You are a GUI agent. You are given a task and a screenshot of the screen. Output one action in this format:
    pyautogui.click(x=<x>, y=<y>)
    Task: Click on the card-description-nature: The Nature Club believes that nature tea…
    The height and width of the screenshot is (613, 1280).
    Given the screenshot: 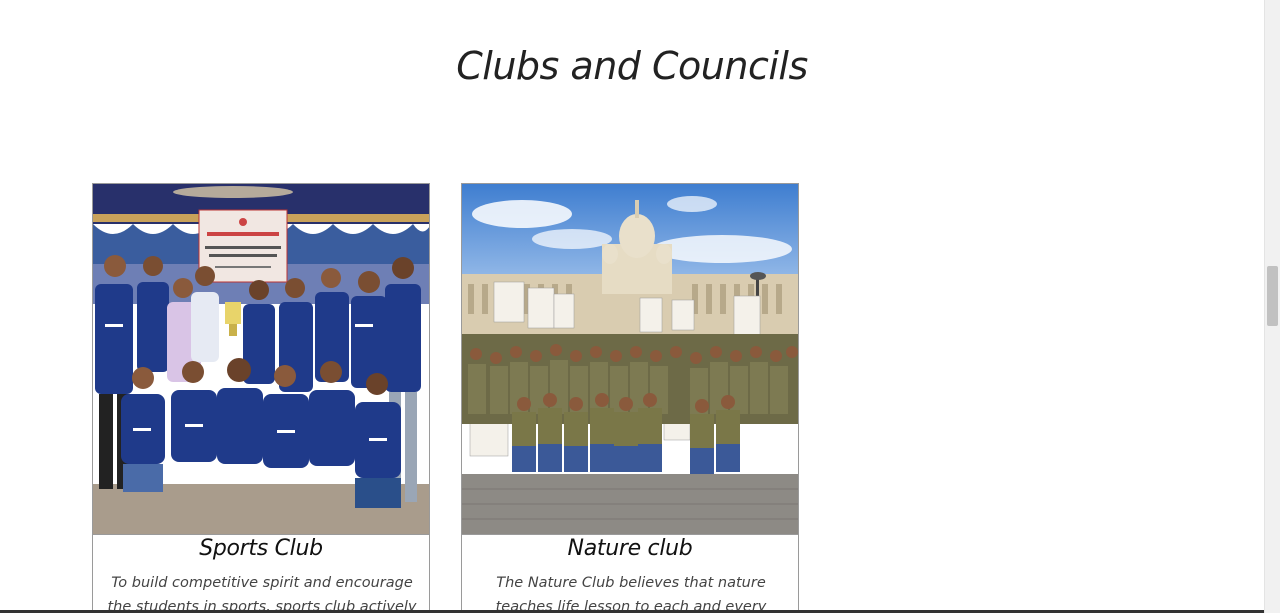 What is the action you would take?
    pyautogui.click(x=631, y=594)
    